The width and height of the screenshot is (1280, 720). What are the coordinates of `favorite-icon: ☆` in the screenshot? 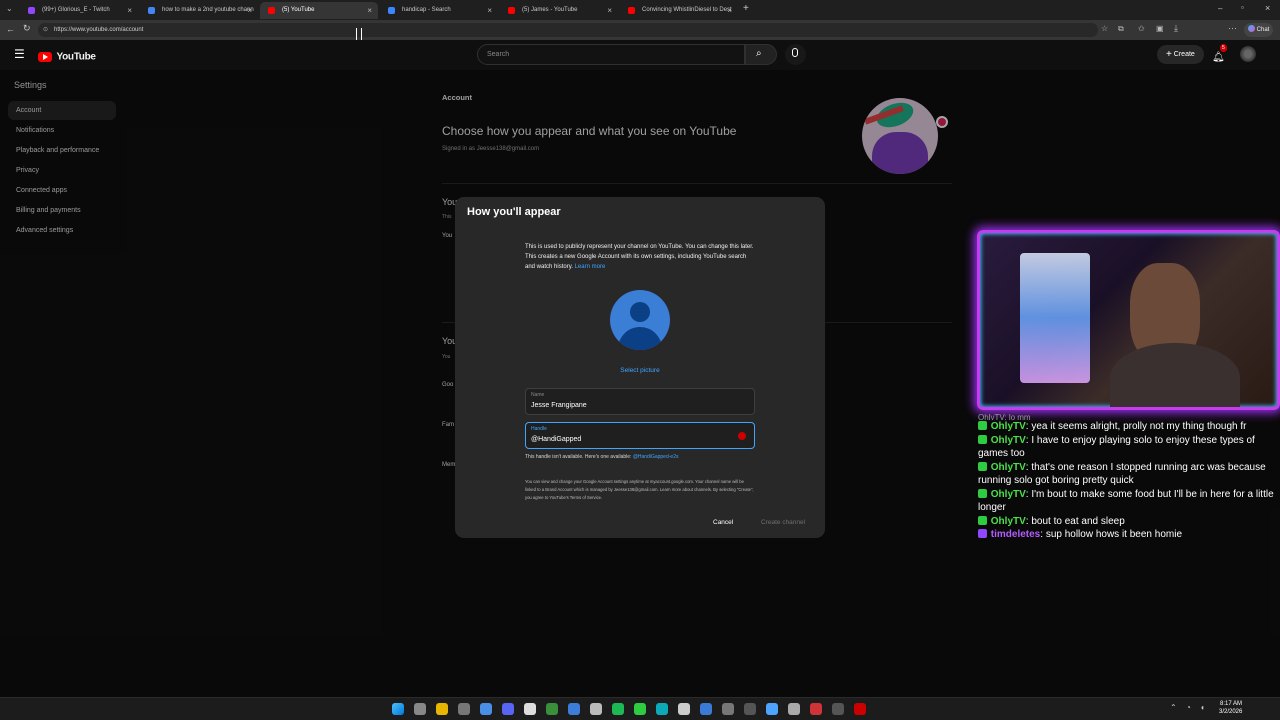 It's located at (1104, 28).